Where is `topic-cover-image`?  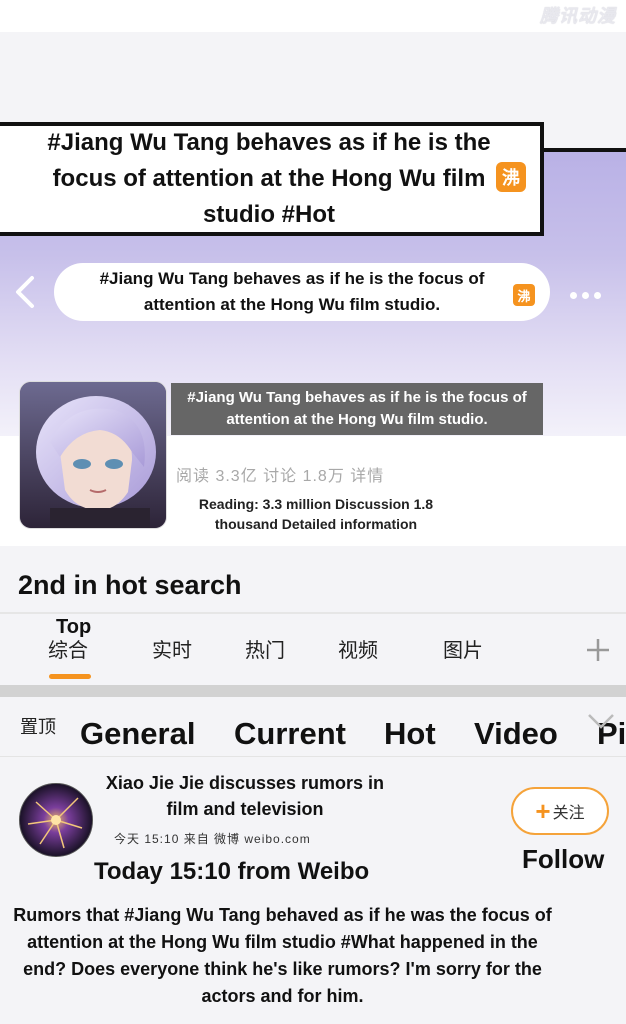
topic-cover-image is located at coordinates (93, 455).